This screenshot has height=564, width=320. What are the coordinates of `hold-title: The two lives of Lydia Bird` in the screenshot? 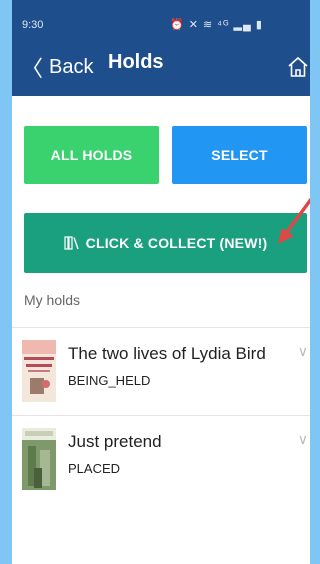 It's located at (167, 353).